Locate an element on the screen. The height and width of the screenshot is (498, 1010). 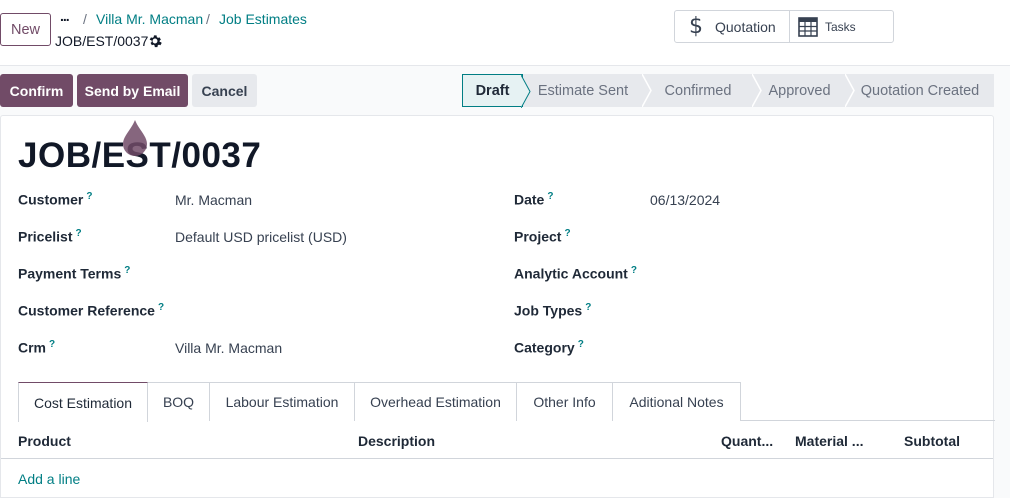
quotation-label: Quotation is located at coordinates (745, 26).